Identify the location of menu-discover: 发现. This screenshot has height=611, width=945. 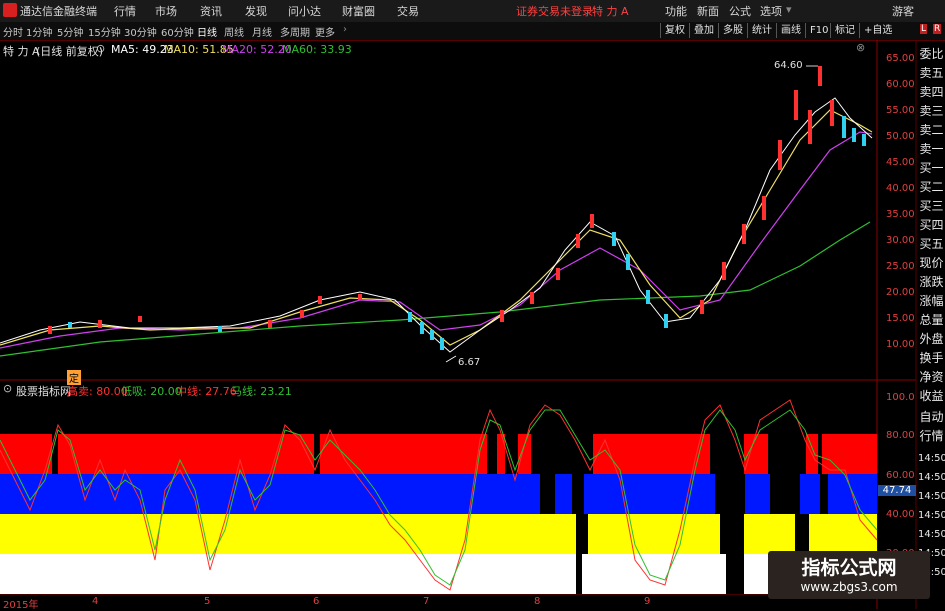
(256, 11).